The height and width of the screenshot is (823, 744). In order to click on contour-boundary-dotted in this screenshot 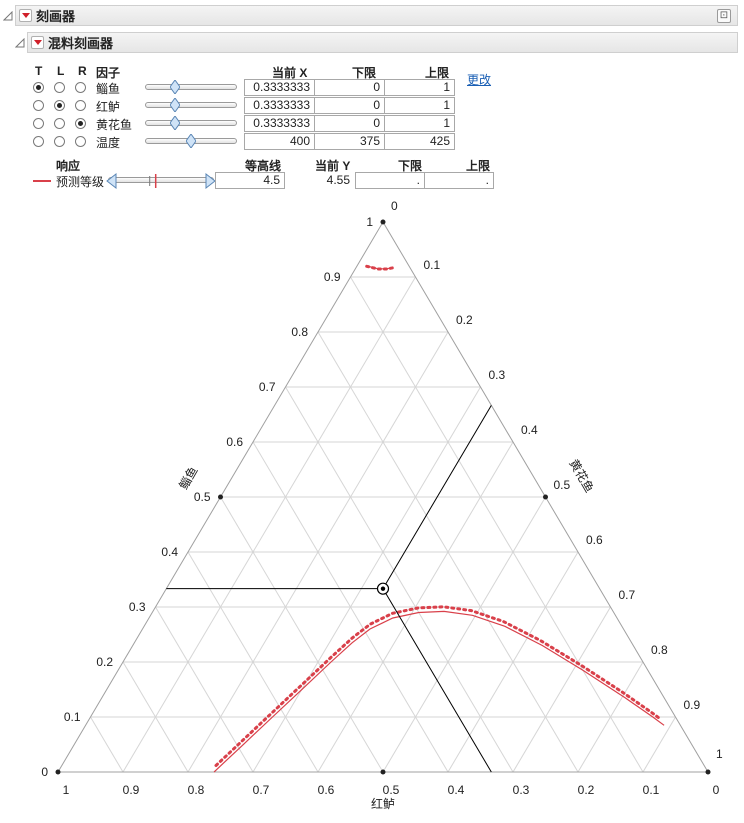, I will do `click(438, 686)`.